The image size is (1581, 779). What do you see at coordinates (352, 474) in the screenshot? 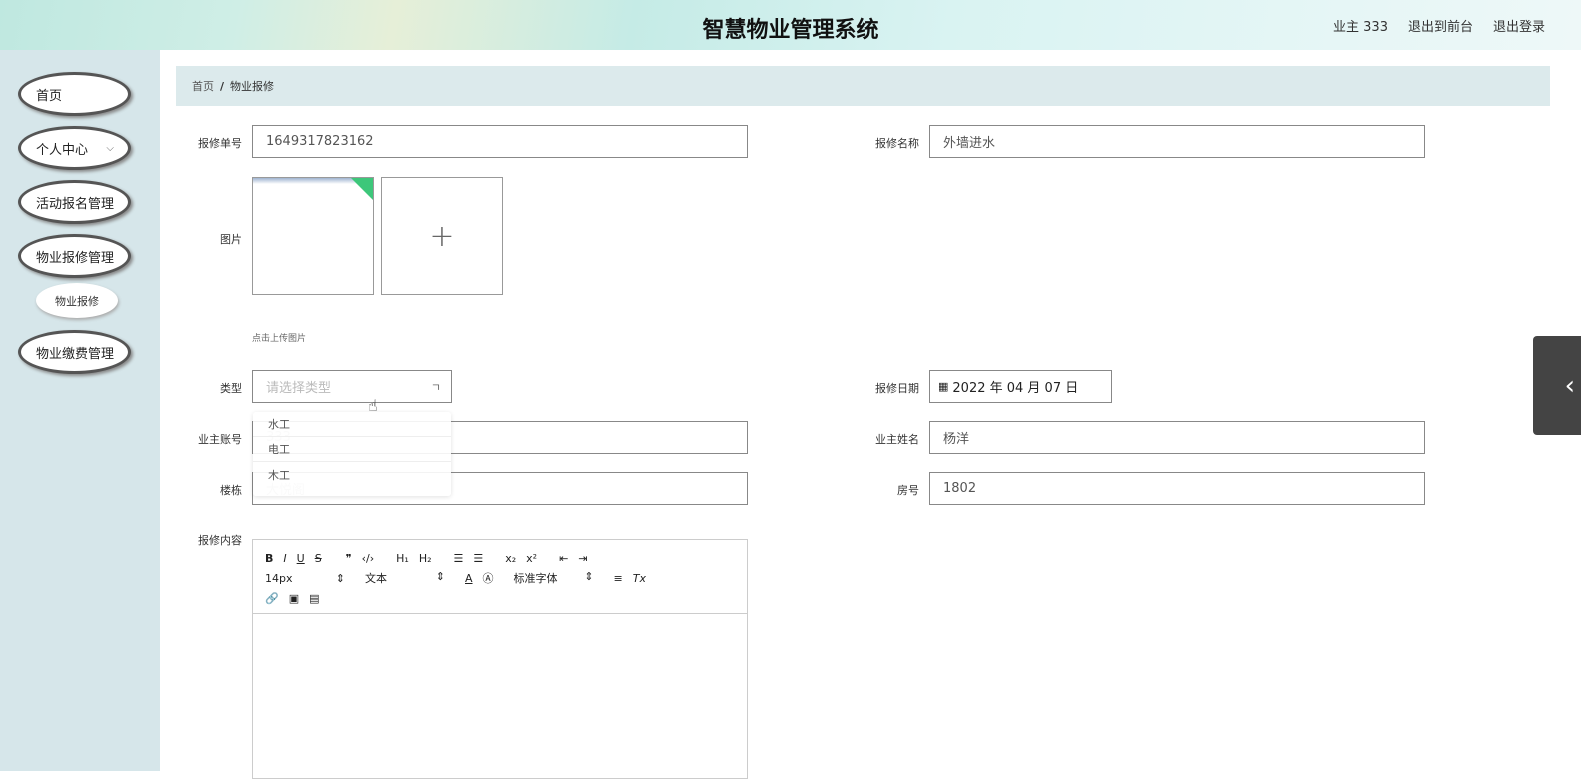
I see `type-option: 木工` at bounding box center [352, 474].